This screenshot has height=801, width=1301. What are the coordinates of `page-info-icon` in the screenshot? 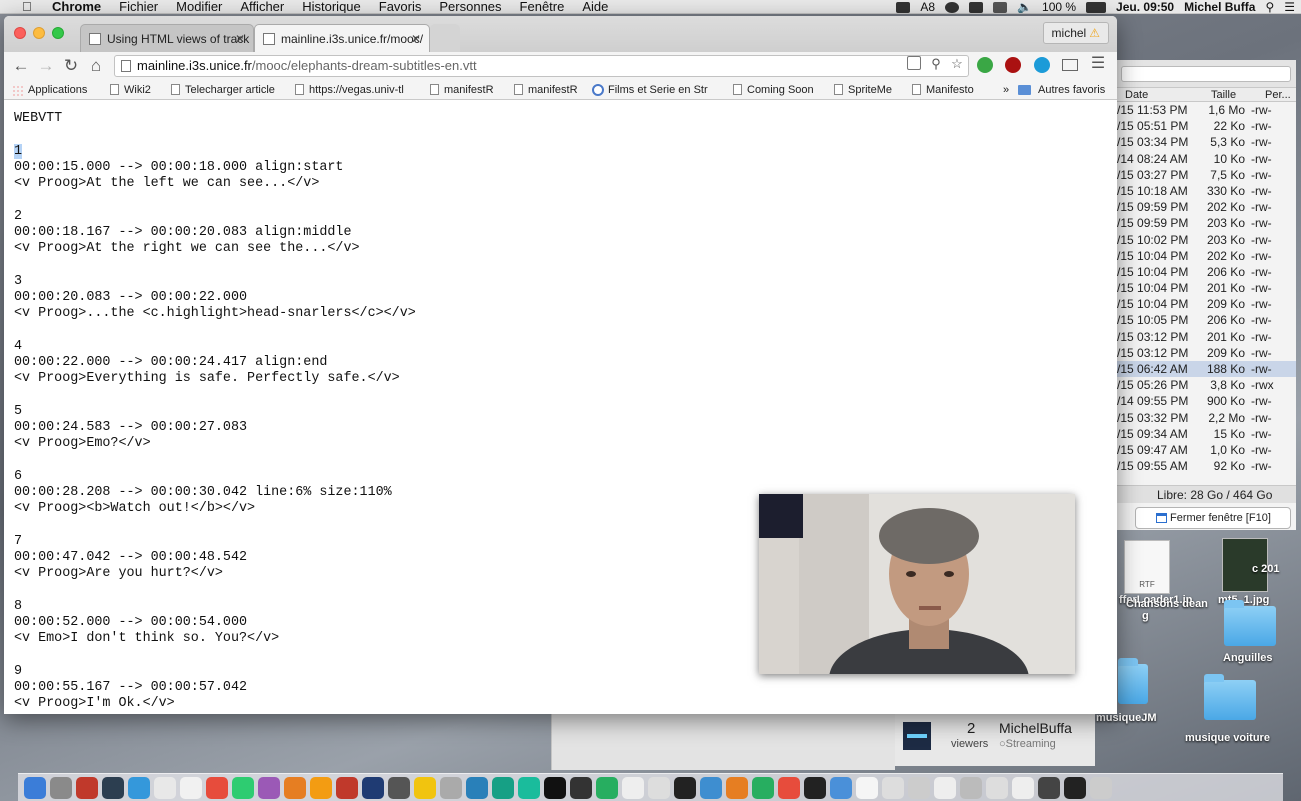 It's located at (126, 66).